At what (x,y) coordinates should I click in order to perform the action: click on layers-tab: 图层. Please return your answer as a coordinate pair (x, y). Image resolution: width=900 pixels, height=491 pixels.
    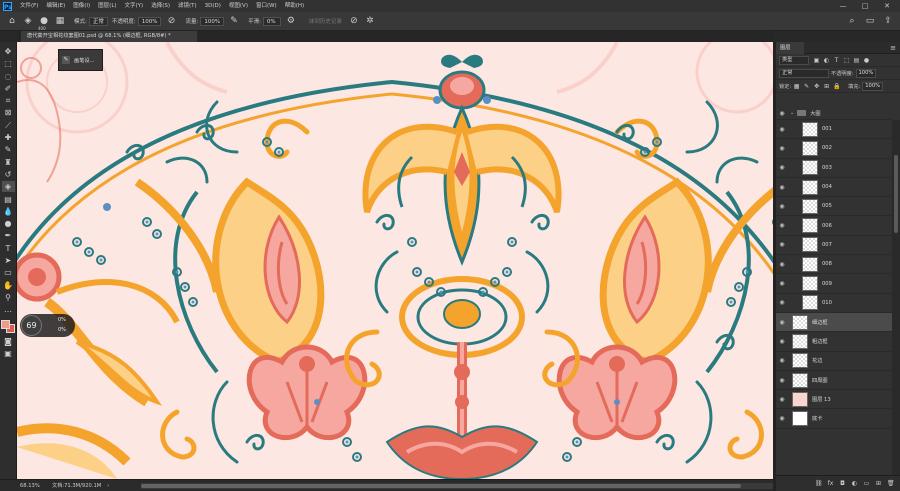
    Looking at the image, I should click on (790, 48).